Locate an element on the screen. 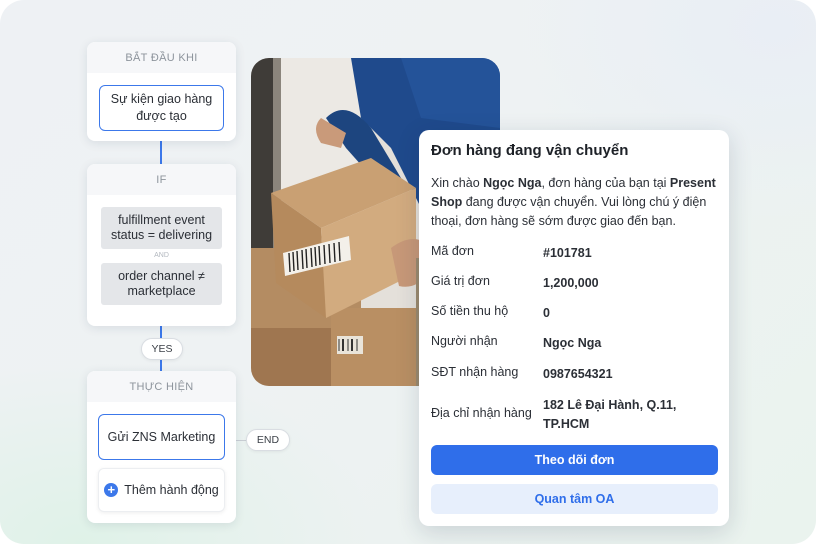 This screenshot has height=544, width=816. order-card-title: Đơn hàng đang vận chuyển is located at coordinates (530, 150).